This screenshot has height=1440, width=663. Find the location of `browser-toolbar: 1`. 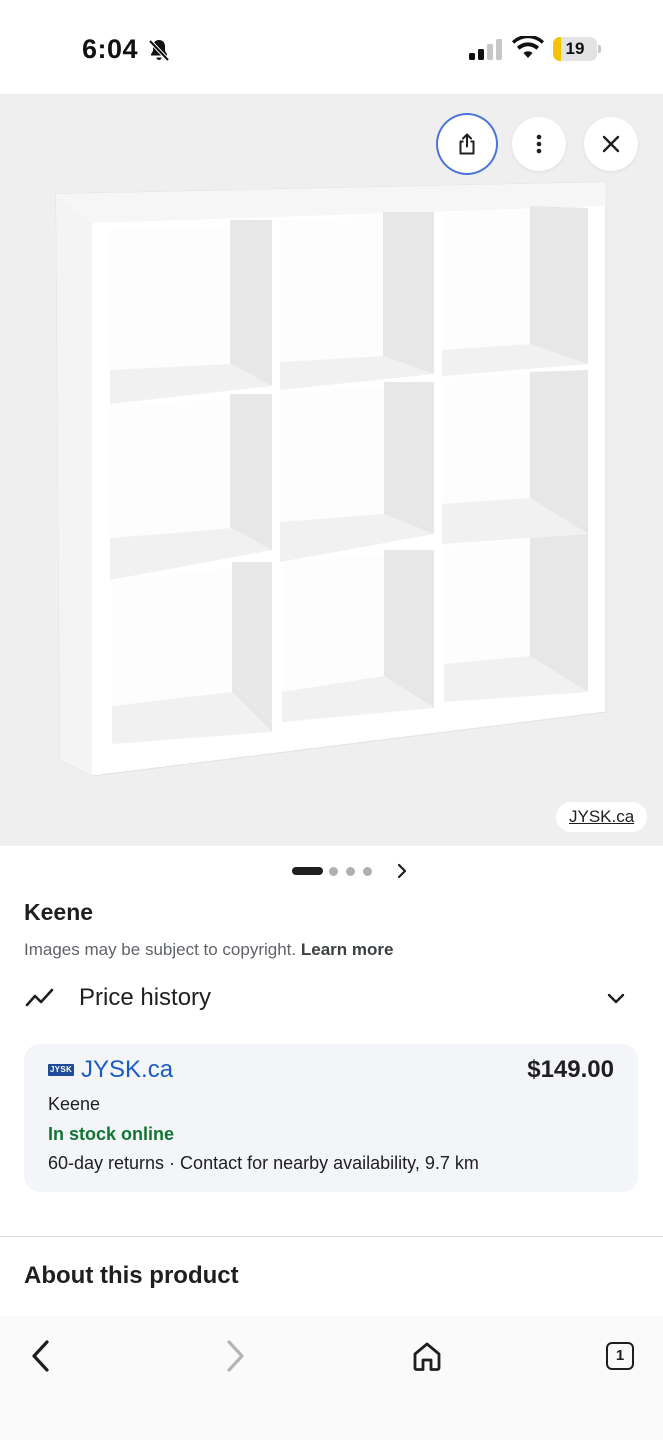

browser-toolbar: 1 is located at coordinates (331, 1378).